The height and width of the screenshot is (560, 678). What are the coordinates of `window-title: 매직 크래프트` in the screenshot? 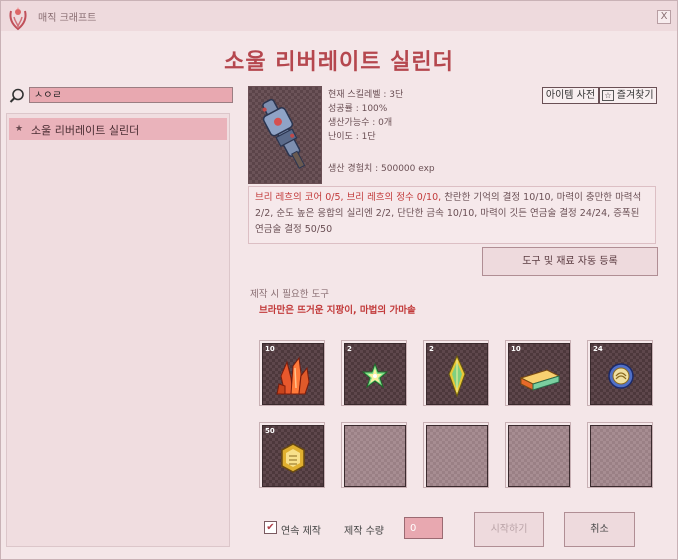 It's located at (67, 18).